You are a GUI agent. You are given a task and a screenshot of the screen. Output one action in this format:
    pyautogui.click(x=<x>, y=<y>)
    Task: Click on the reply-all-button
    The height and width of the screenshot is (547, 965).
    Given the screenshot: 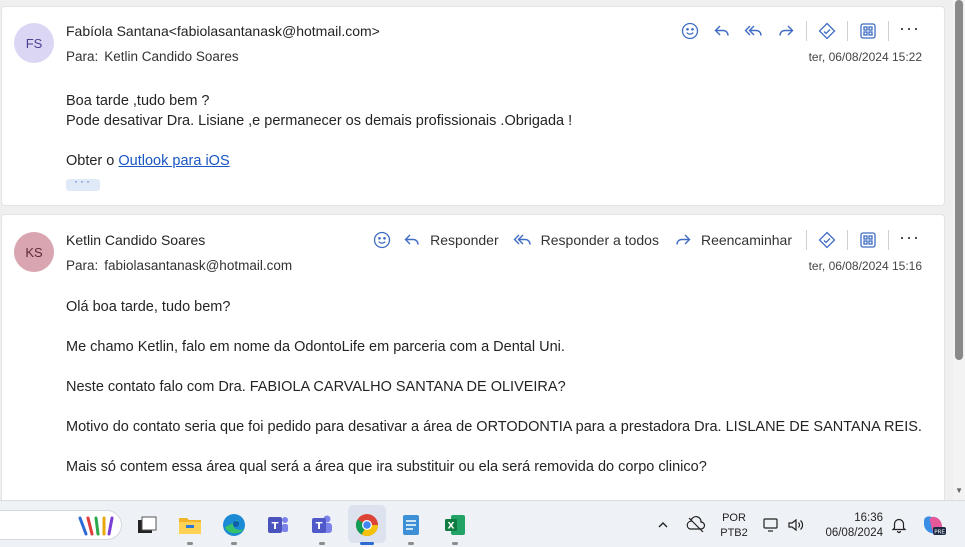 What is the action you would take?
    pyautogui.click(x=754, y=31)
    